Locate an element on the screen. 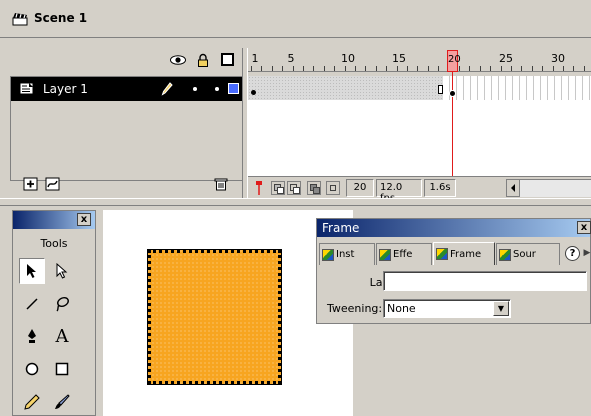 This screenshot has width=591, height=416. panel-divider is located at coordinates (295, 202).